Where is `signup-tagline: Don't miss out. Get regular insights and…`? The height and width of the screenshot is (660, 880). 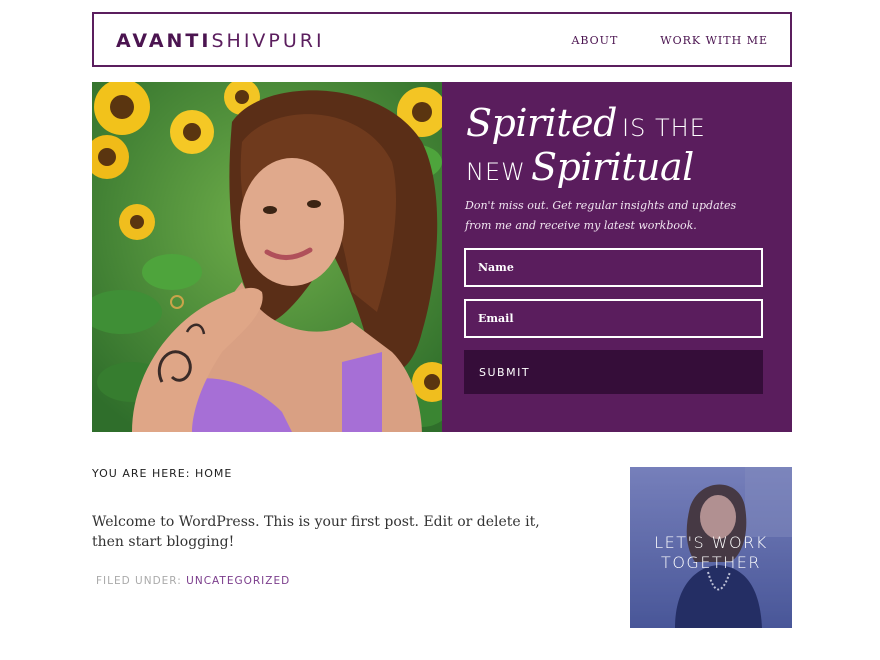 signup-tagline: Don't miss out. Get regular insights and… is located at coordinates (601, 215).